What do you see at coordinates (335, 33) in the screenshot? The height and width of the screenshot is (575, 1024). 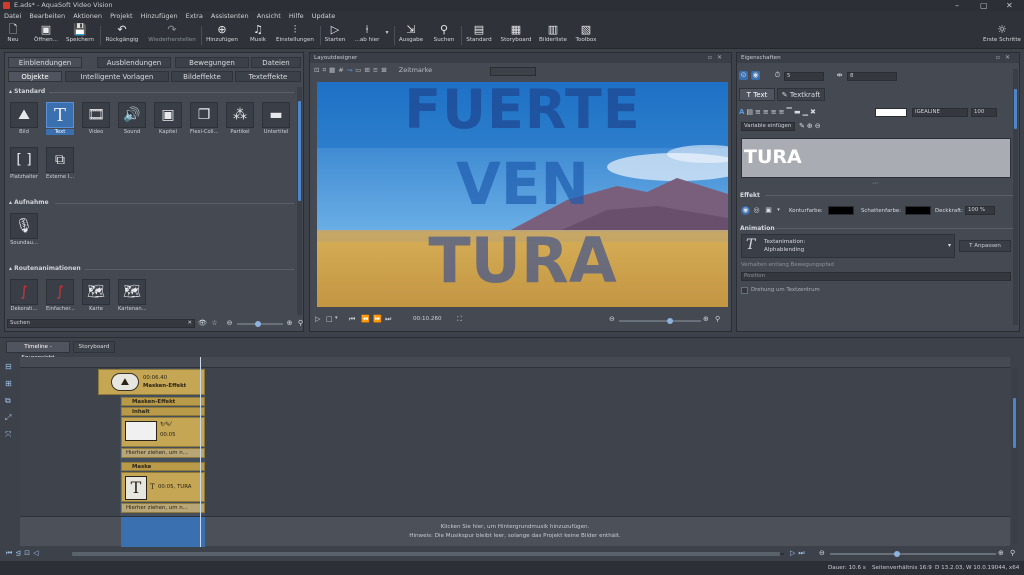 I see `start-button: ▷ Starten` at bounding box center [335, 33].